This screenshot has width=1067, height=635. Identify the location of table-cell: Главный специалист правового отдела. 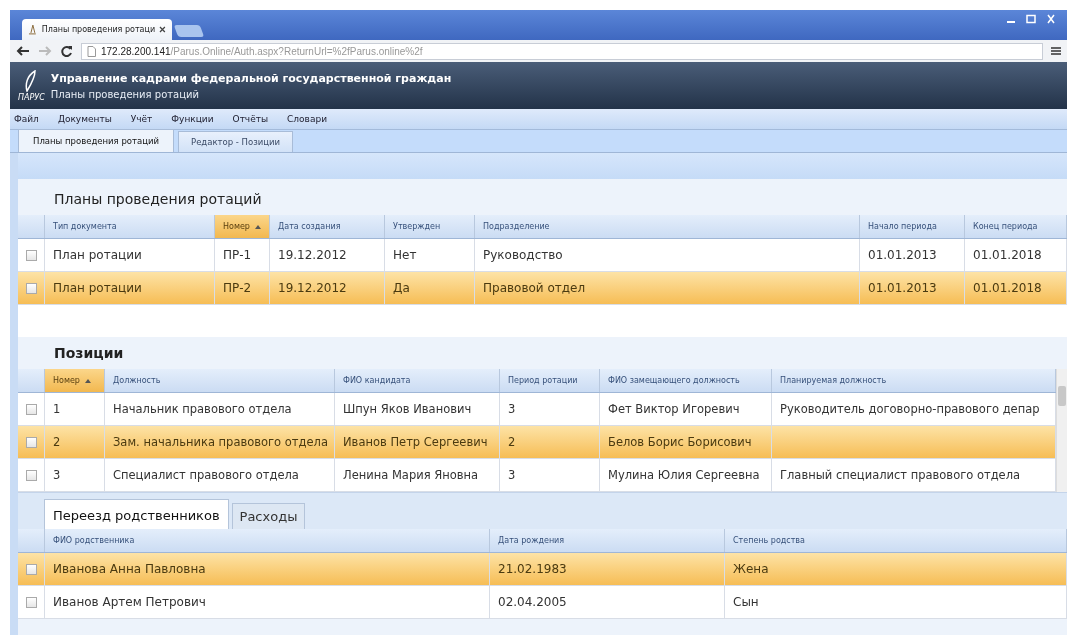
(900, 475).